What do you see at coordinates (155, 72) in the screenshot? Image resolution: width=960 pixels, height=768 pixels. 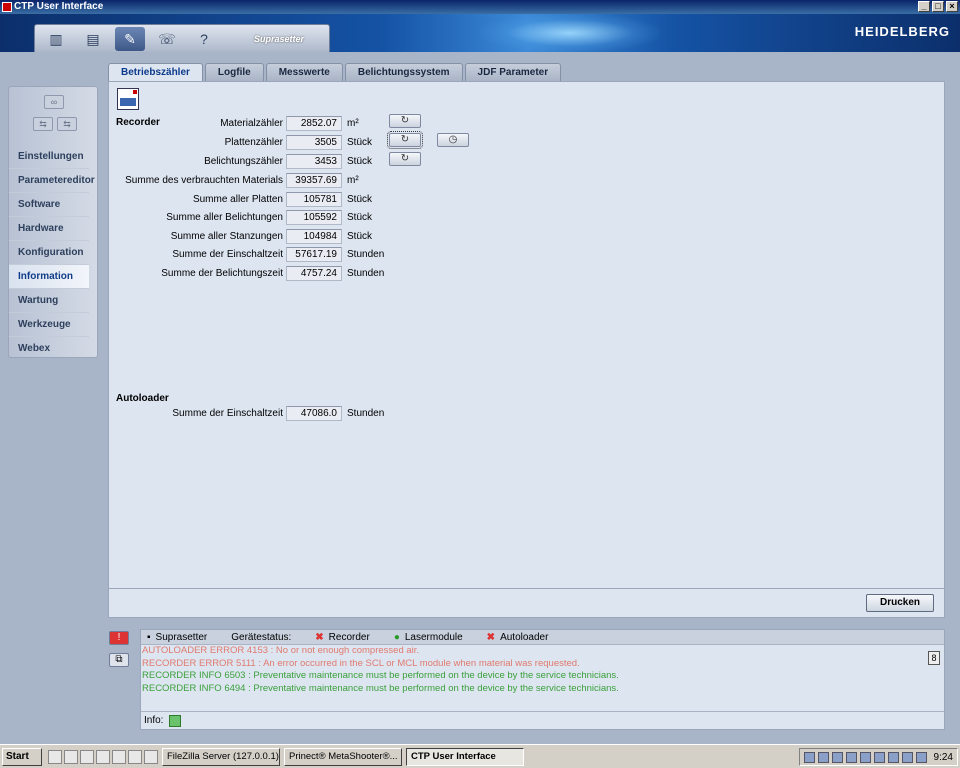 I see `tab-betriebszaehler: Betriebszähler` at bounding box center [155, 72].